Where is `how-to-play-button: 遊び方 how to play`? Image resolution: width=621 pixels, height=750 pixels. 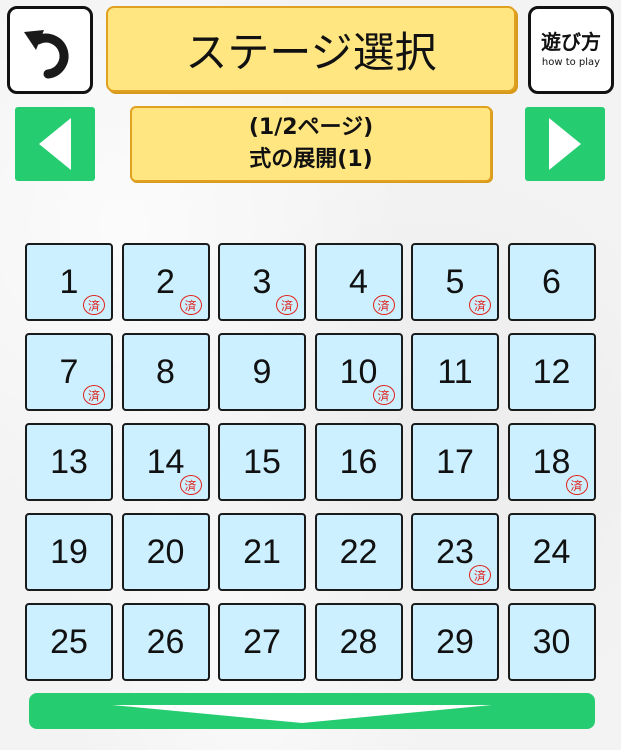 how-to-play-button: 遊び方 how to play is located at coordinates (571, 50).